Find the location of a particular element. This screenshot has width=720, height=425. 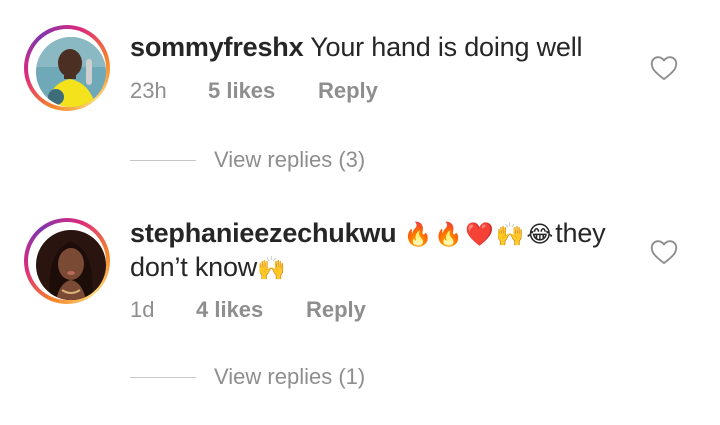

comment-username: stephanieezechukwu is located at coordinates (263, 233).